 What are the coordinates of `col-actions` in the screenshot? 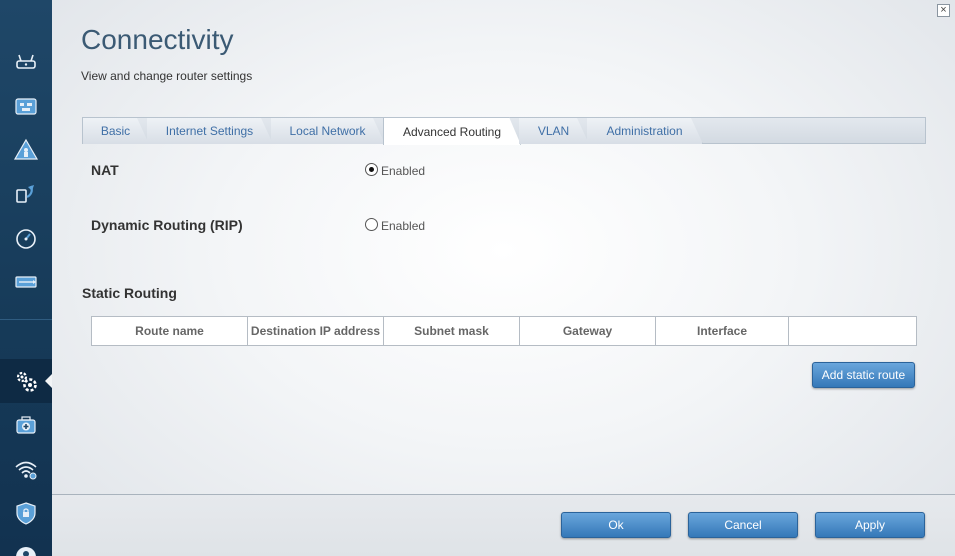 It's located at (852, 331).